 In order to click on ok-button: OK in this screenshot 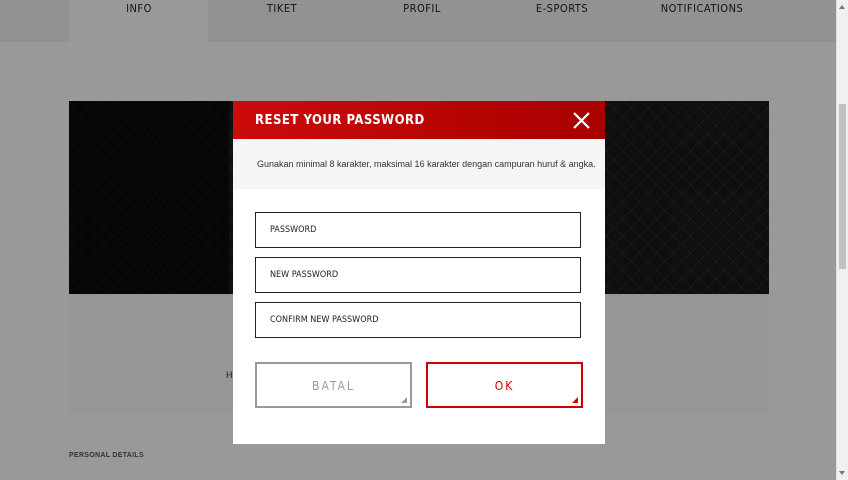, I will do `click(504, 385)`.